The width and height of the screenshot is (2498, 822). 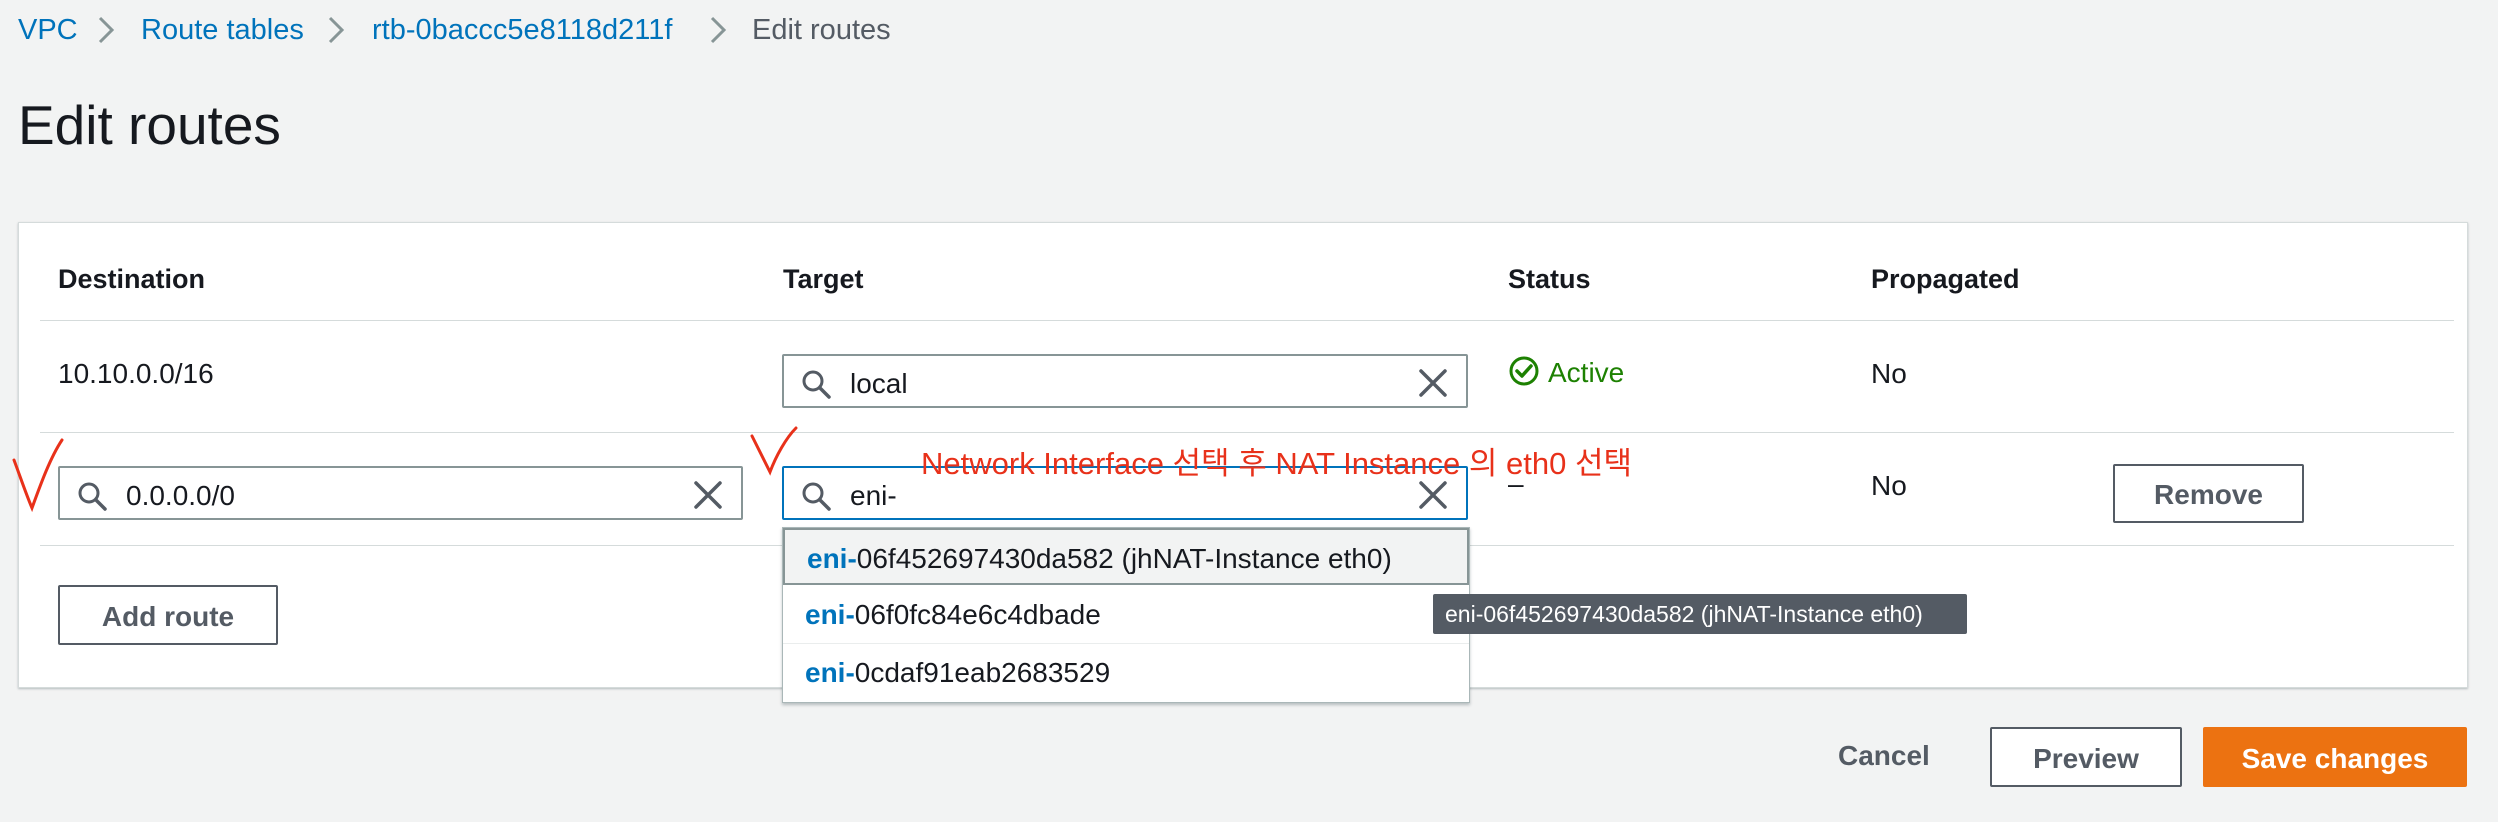 I want to click on option-label: 06f0fc84e6c4dbade, so click(x=977, y=614).